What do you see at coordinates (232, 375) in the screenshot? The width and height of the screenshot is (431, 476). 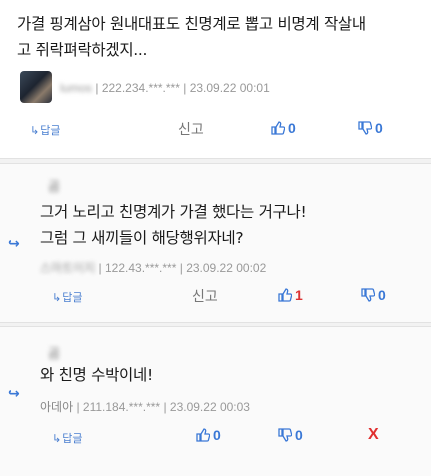 I see `reply-text: 와 친명 수박이네!` at bounding box center [232, 375].